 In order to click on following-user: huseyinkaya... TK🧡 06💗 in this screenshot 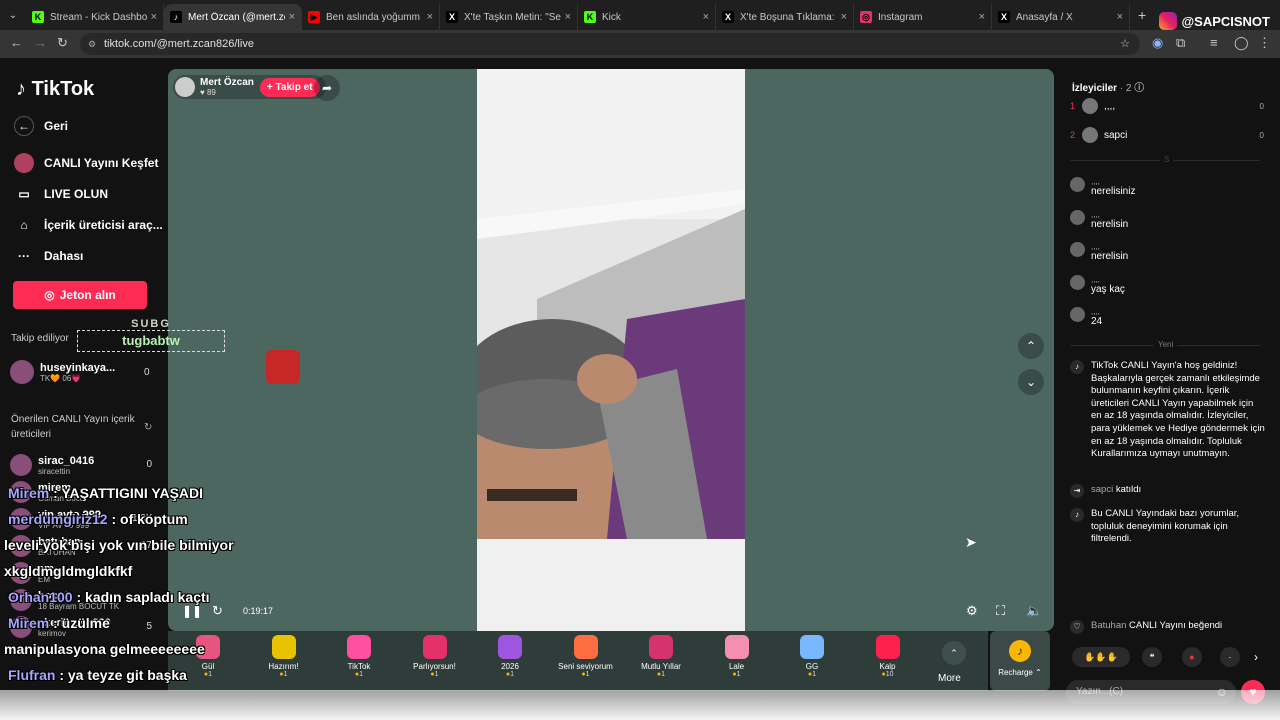, I will do `click(62, 372)`.